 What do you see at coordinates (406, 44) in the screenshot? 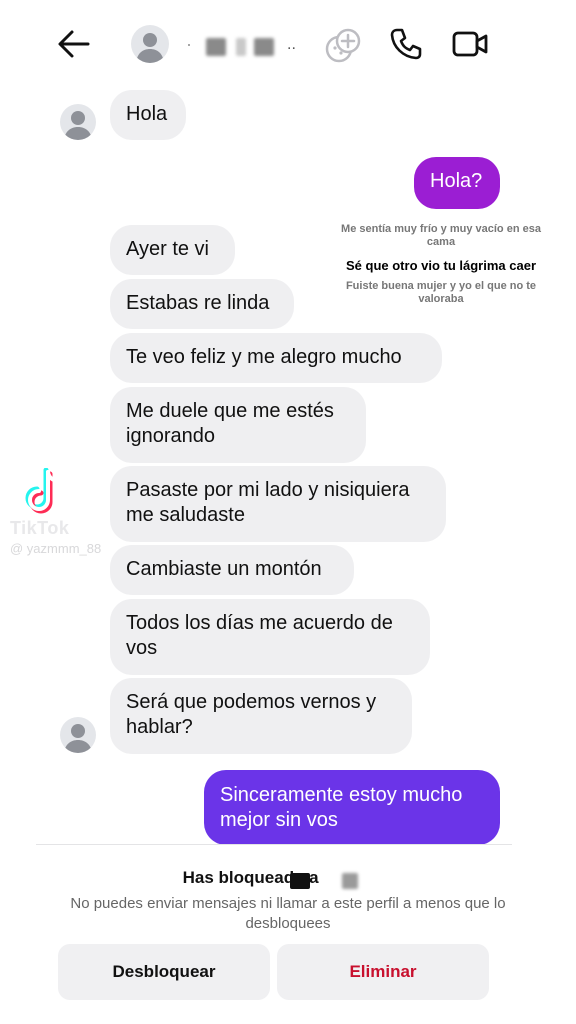
I see `phone-call-icon` at bounding box center [406, 44].